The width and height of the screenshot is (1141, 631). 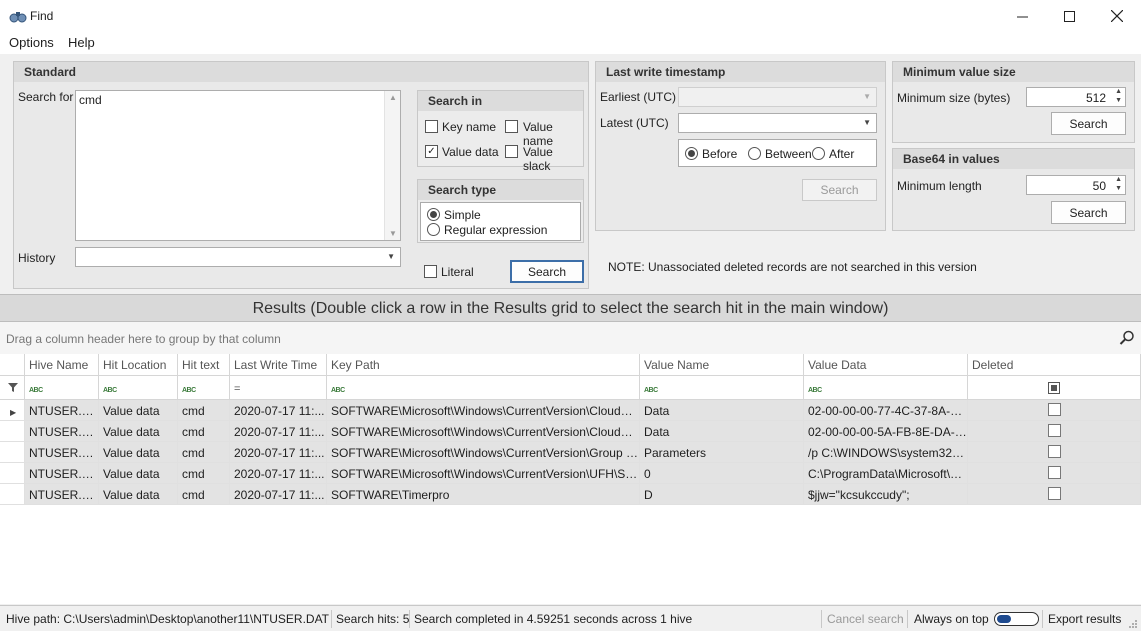 I want to click on maximize-button, so click(x=1069, y=16).